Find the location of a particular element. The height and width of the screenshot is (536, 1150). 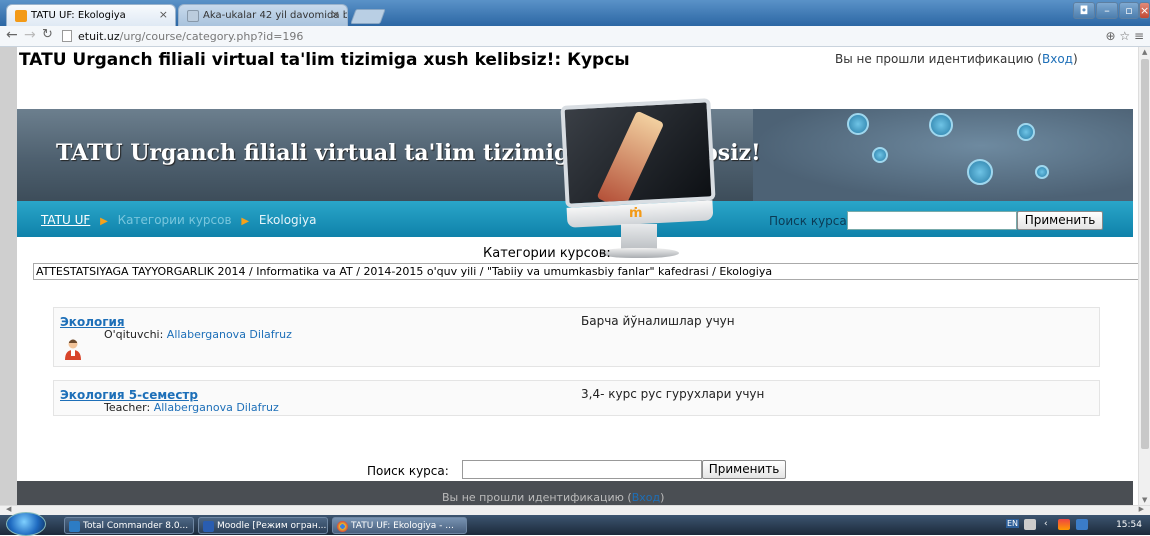

minimize-icon: – is located at coordinates (1107, 10).